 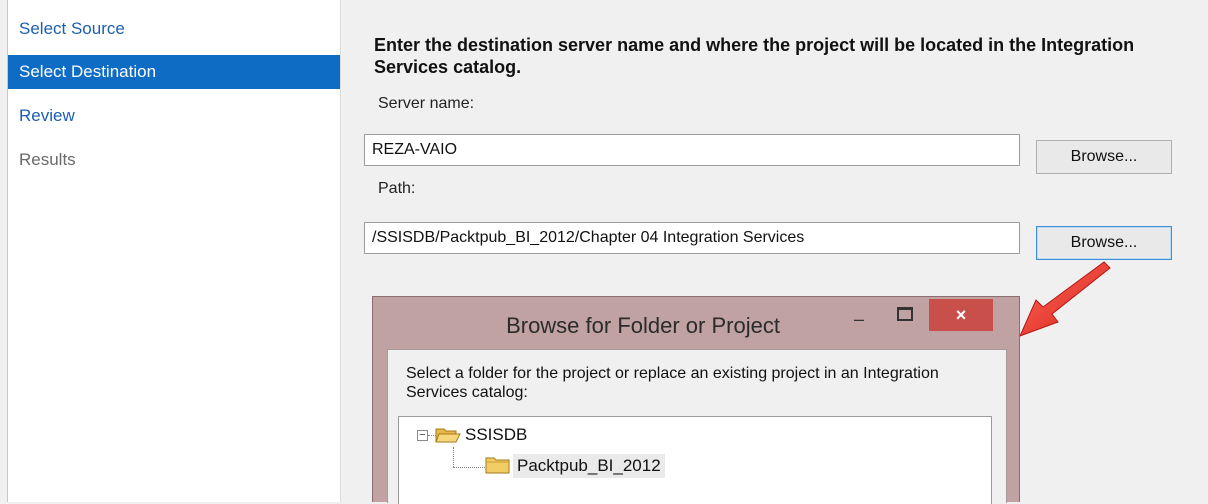 I want to click on nav-item-review: Review, so click(x=174, y=116).